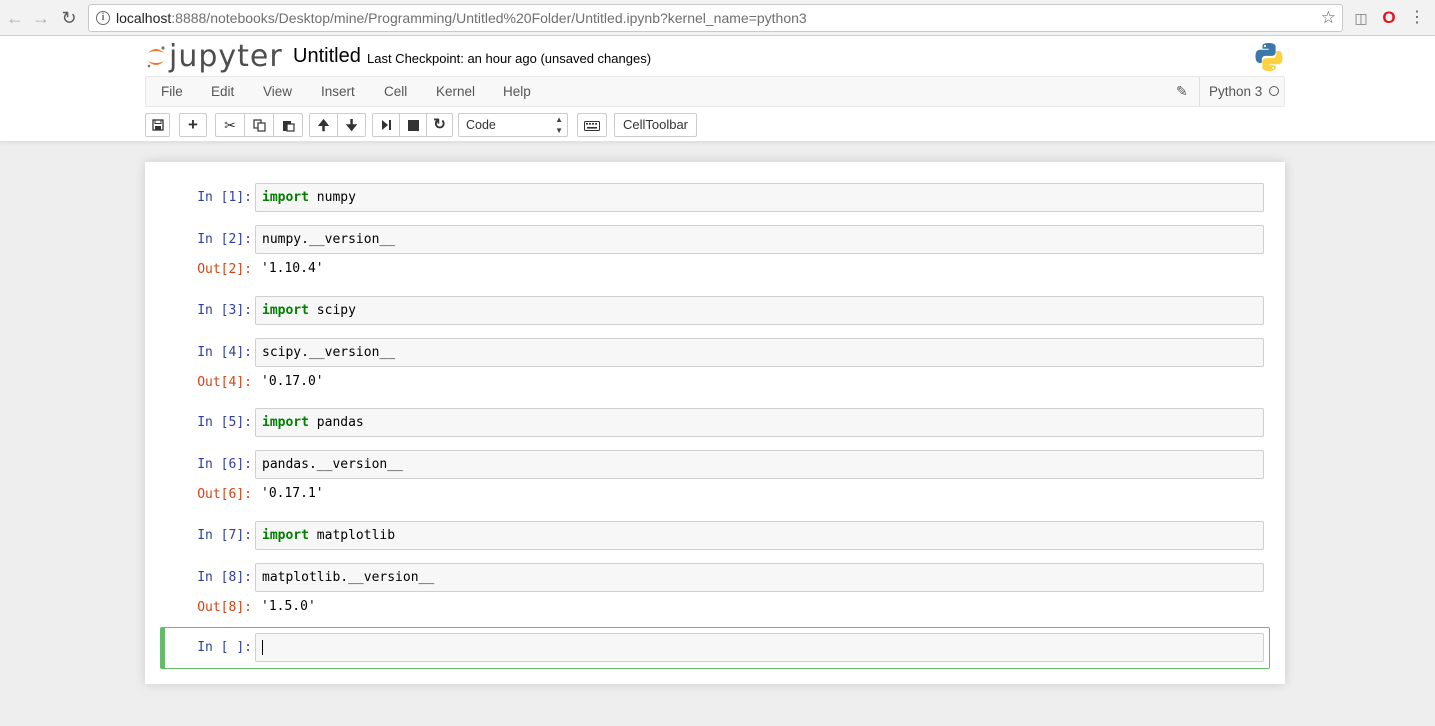  What do you see at coordinates (224, 269) in the screenshot?
I see `output-prompt: Out[2]:` at bounding box center [224, 269].